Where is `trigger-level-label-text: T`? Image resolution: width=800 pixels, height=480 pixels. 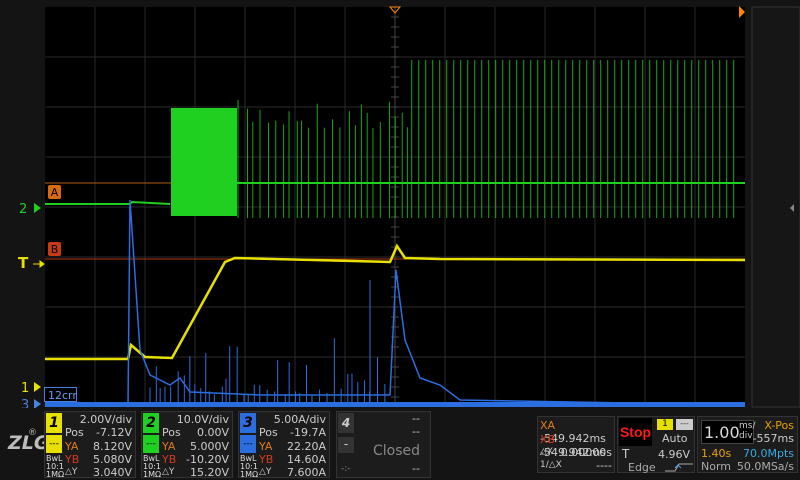 trigger-level-label-text: T is located at coordinates (626, 454).